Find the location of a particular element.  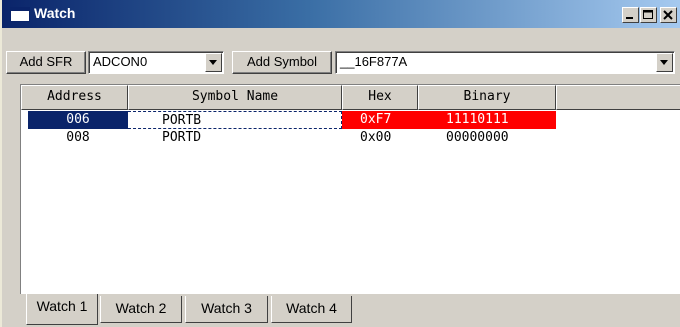

column-header-symbol-name: Symbol Name is located at coordinates (235, 97).